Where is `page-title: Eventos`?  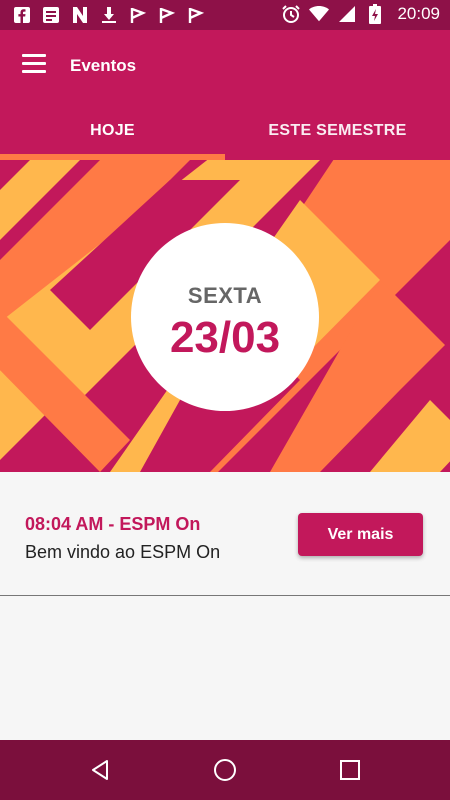 page-title: Eventos is located at coordinates (103, 65).